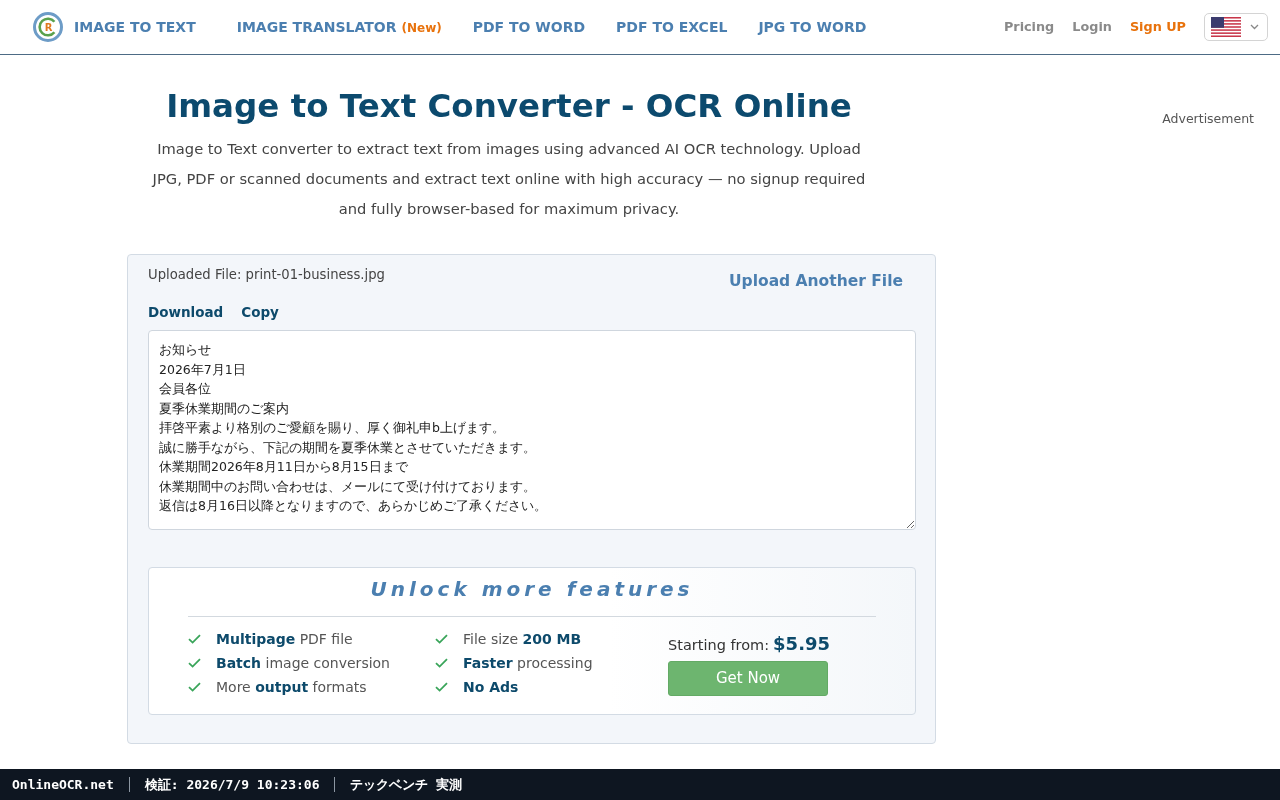 Image resolution: width=1280 pixels, height=800 pixels. I want to click on nav-link: PDF TO EXCEL, so click(672, 27).